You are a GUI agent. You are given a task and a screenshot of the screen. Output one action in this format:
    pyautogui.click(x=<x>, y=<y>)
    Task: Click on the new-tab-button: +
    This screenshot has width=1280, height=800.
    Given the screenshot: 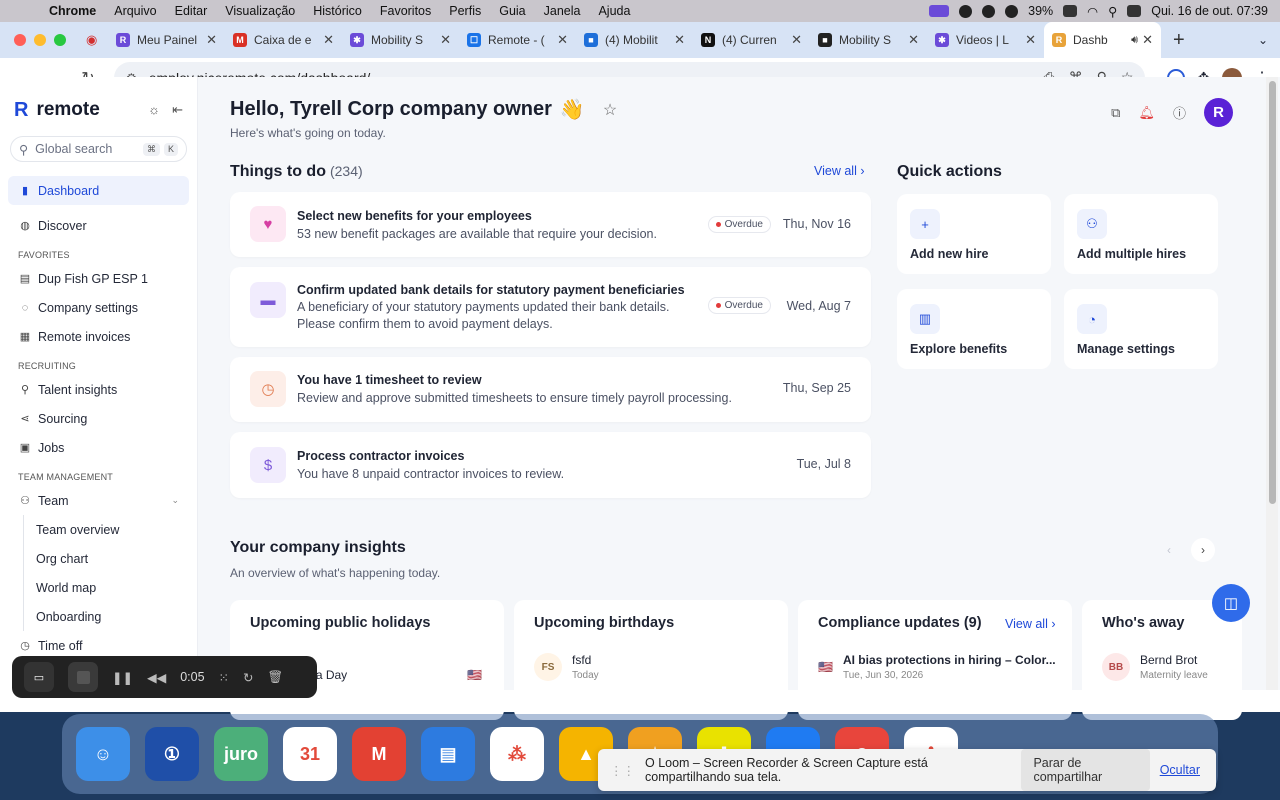 What is the action you would take?
    pyautogui.click(x=1179, y=40)
    